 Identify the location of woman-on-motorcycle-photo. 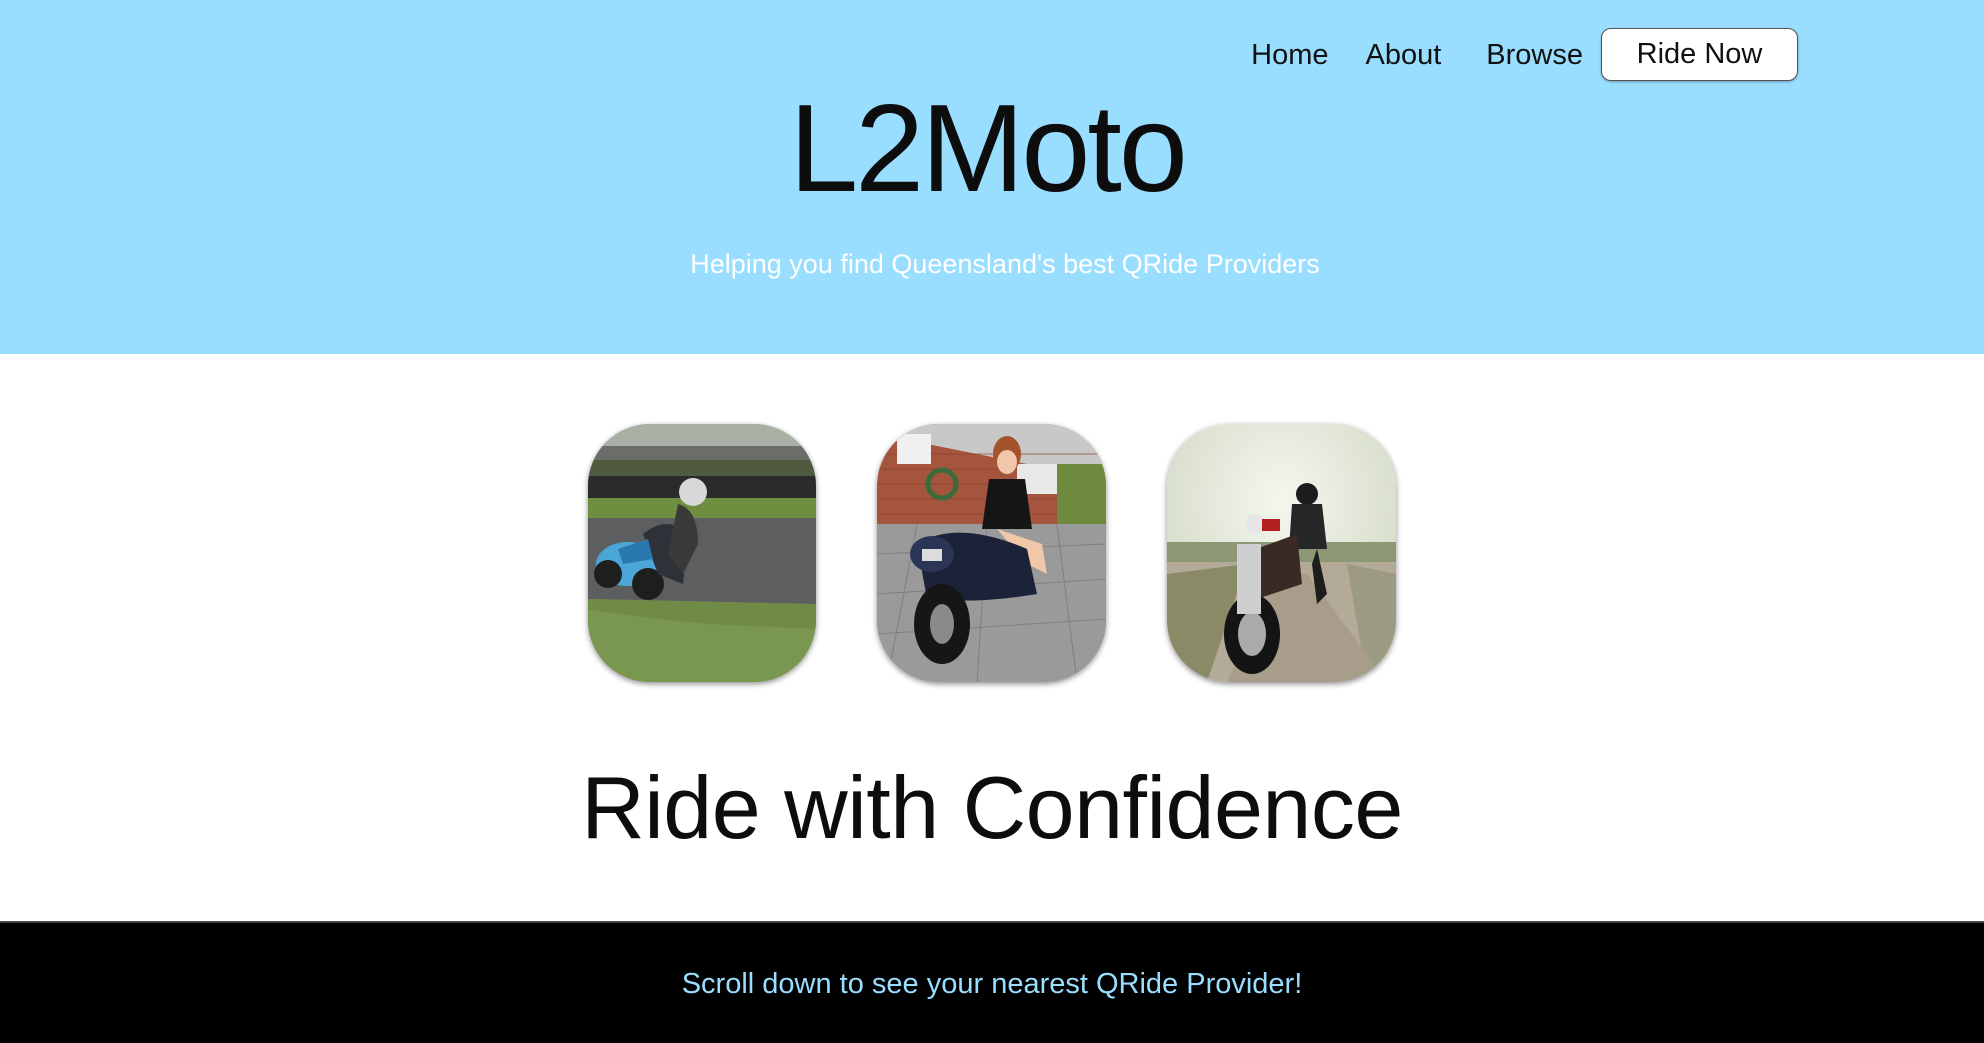
(991, 553).